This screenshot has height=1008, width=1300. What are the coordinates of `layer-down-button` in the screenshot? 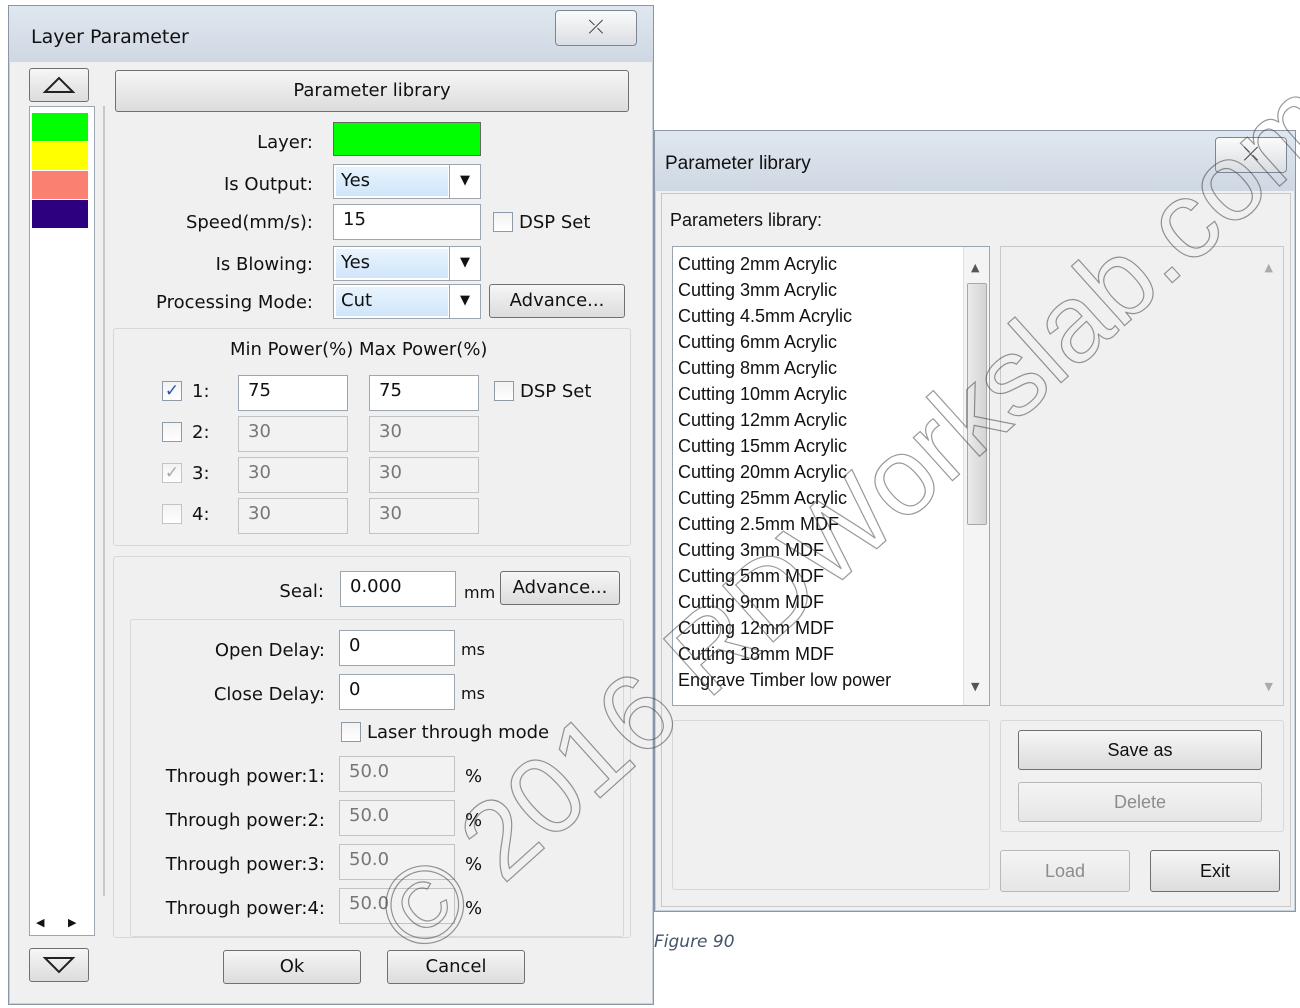 It's located at (59, 965).